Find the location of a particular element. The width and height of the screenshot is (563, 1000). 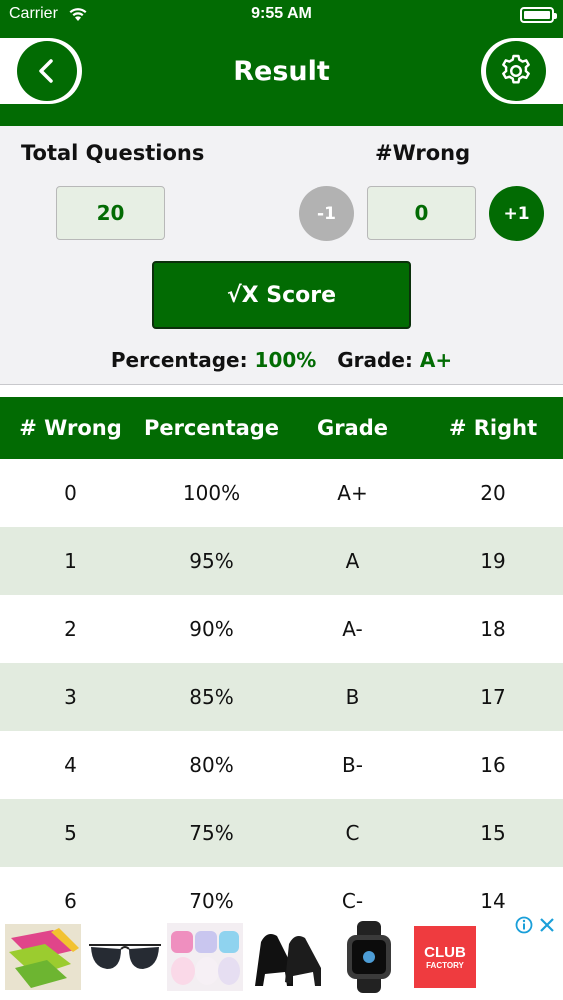

total-questions-field: 20 is located at coordinates (110, 213).